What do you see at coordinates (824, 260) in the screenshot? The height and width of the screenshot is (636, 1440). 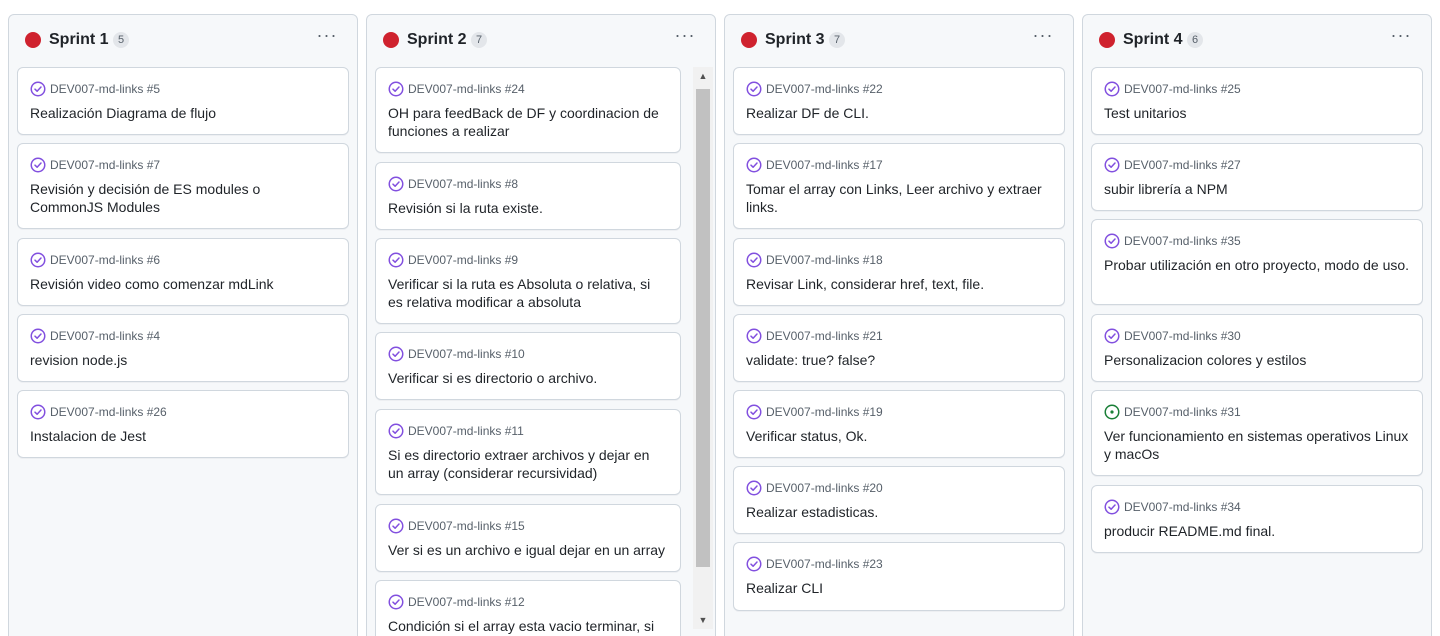 I see `issue-reference: DEV007-md-links #18` at bounding box center [824, 260].